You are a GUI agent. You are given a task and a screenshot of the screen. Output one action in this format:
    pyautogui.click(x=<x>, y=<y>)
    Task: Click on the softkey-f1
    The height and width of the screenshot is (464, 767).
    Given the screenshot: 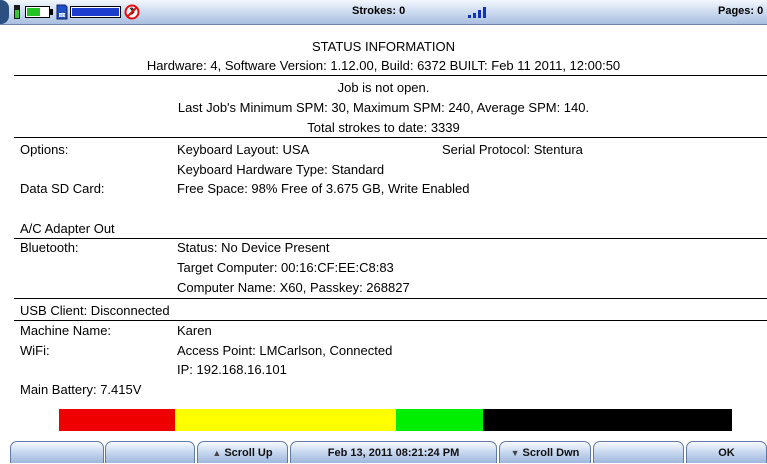 What is the action you would take?
    pyautogui.click(x=57, y=452)
    